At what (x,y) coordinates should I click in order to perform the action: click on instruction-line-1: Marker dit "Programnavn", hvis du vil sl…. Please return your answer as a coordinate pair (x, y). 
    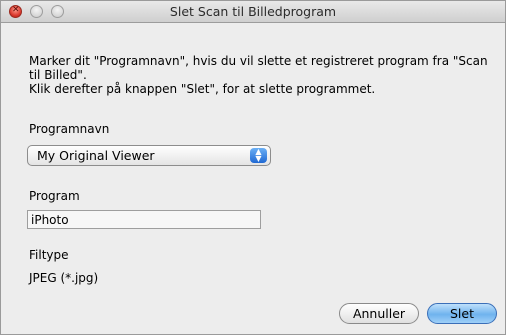
    Looking at the image, I should click on (258, 61).